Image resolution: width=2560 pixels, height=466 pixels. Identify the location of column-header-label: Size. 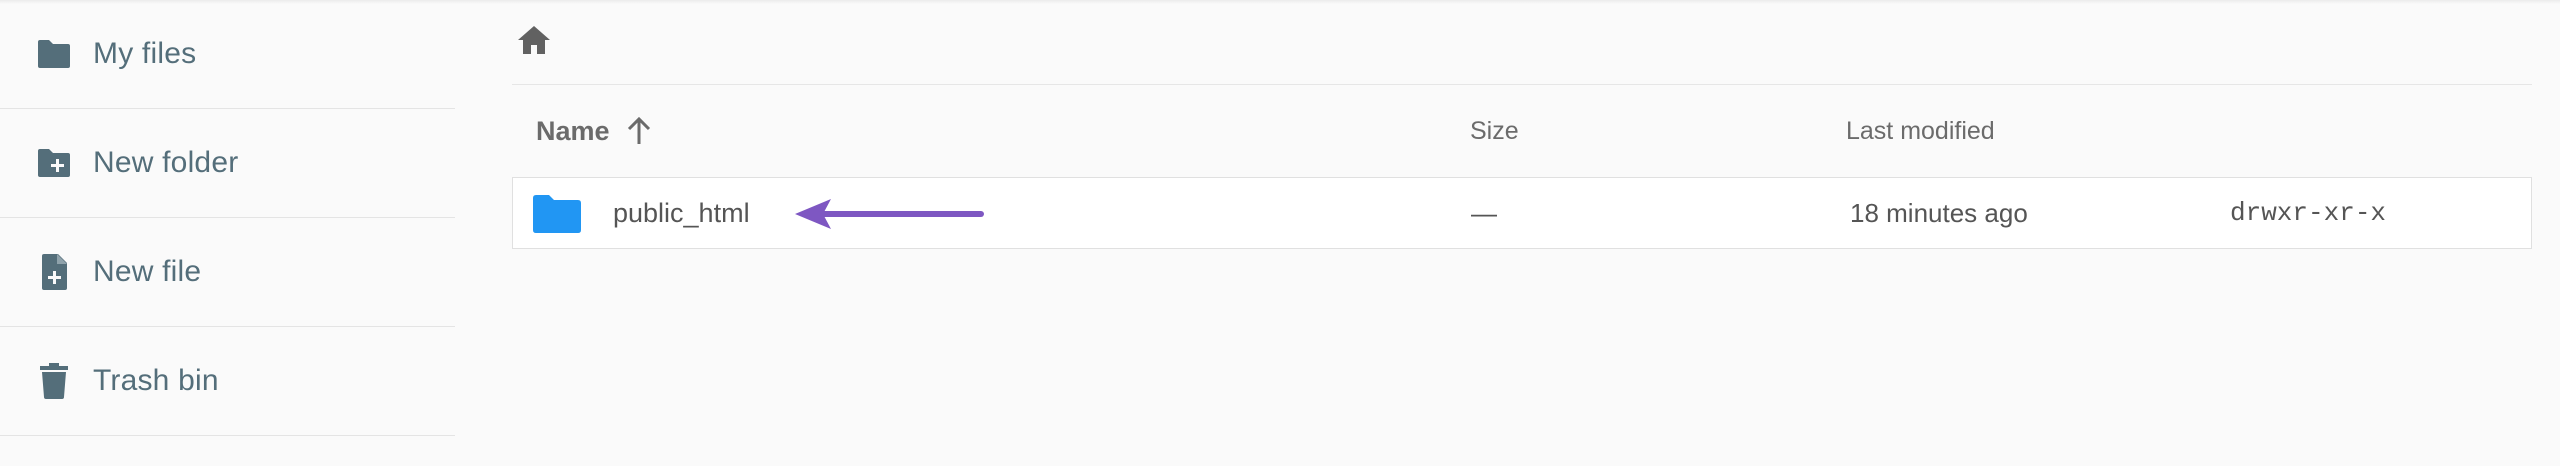
(1494, 130).